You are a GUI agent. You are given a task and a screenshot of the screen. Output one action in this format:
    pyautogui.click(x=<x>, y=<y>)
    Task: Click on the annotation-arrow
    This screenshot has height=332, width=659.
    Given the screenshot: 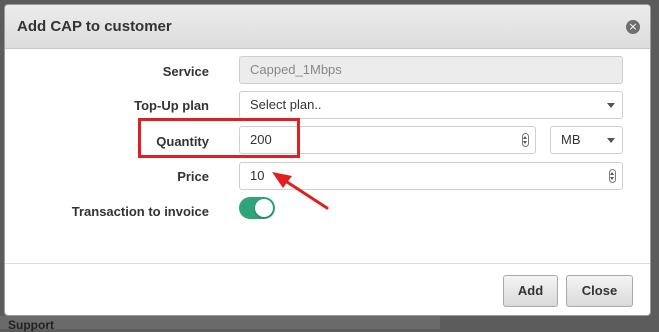 What is the action you would take?
    pyautogui.click(x=300, y=191)
    